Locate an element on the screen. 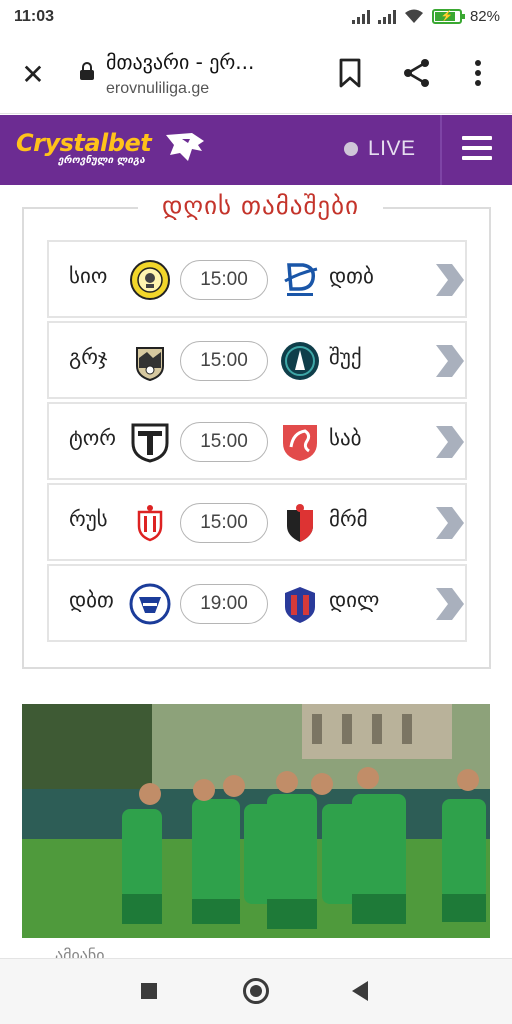  dila-crest-icon is located at coordinates (300, 605).